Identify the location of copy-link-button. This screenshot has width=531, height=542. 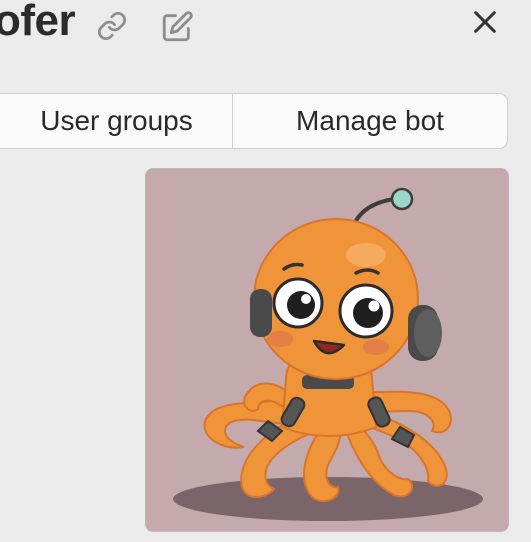
(112, 26).